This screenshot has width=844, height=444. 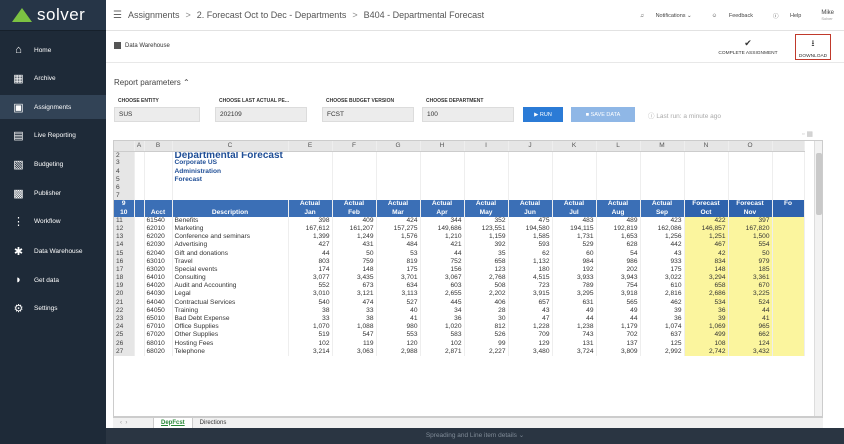 I want to click on spreading-details-bar: Spreading and Line item details ⌄, so click(x=475, y=436).